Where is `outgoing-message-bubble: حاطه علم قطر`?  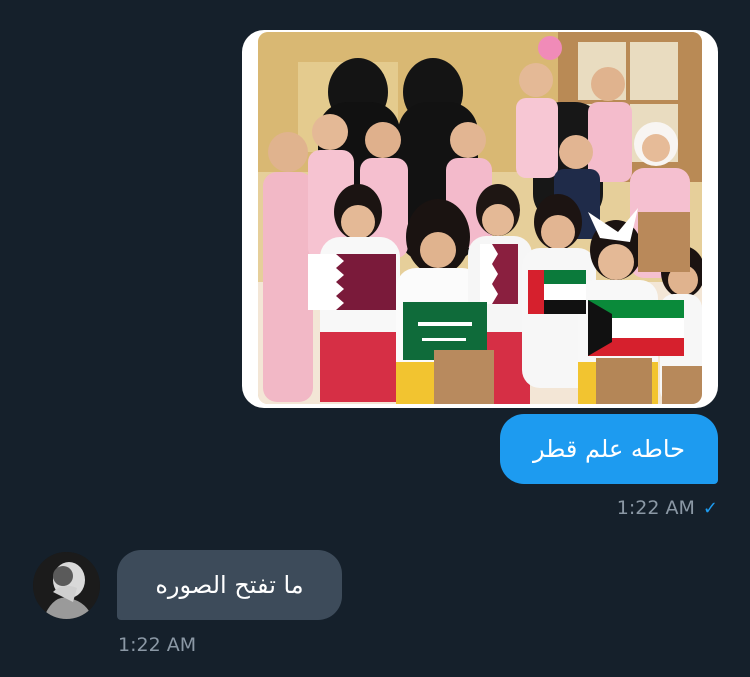 outgoing-message-bubble: حاطه علم قطر is located at coordinates (609, 449).